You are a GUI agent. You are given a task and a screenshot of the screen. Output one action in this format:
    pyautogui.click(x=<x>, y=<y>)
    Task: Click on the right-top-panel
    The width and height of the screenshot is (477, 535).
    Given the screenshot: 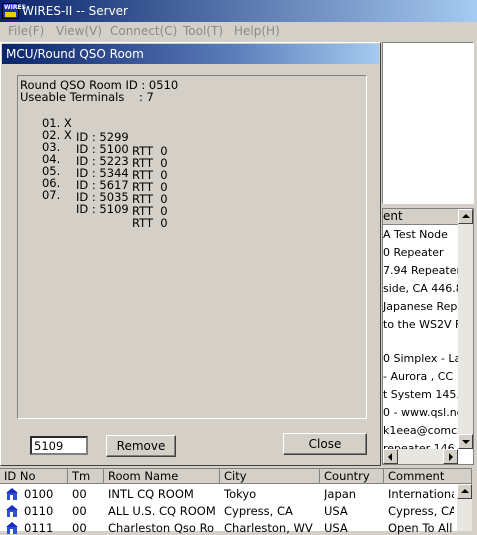 What is the action you would take?
    pyautogui.click(x=428, y=123)
    